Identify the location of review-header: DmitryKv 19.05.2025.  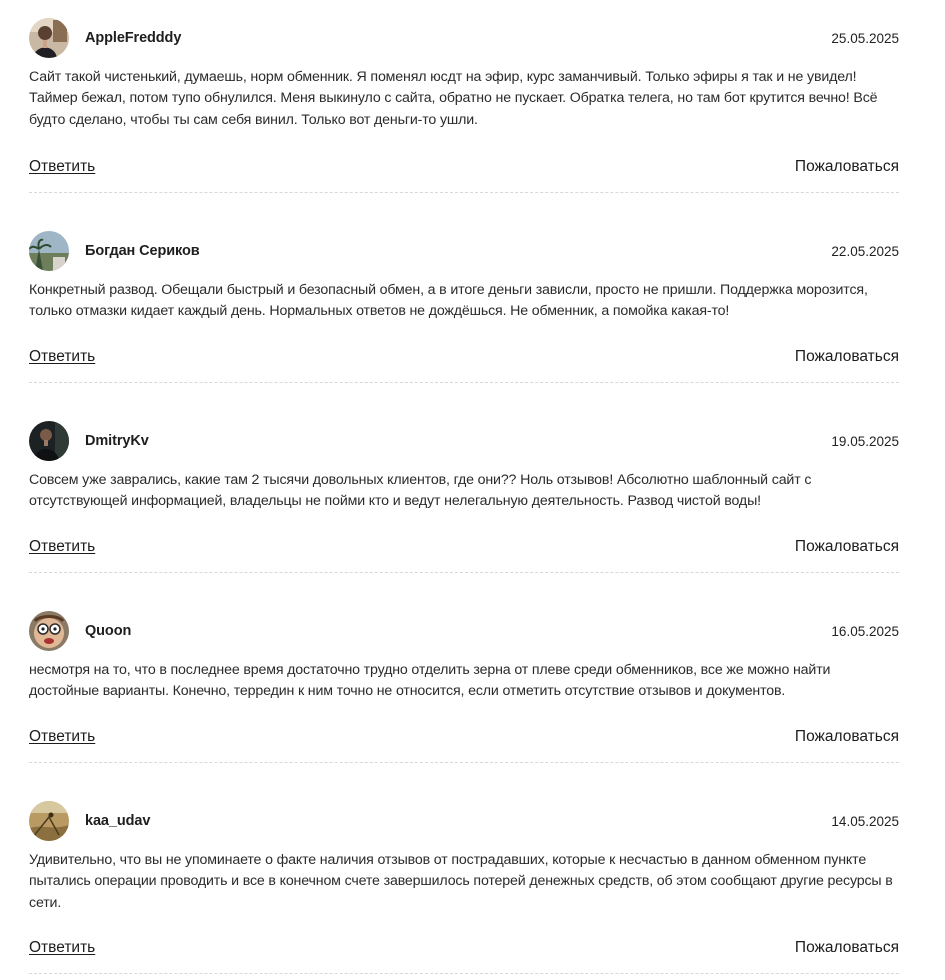
(464, 441).